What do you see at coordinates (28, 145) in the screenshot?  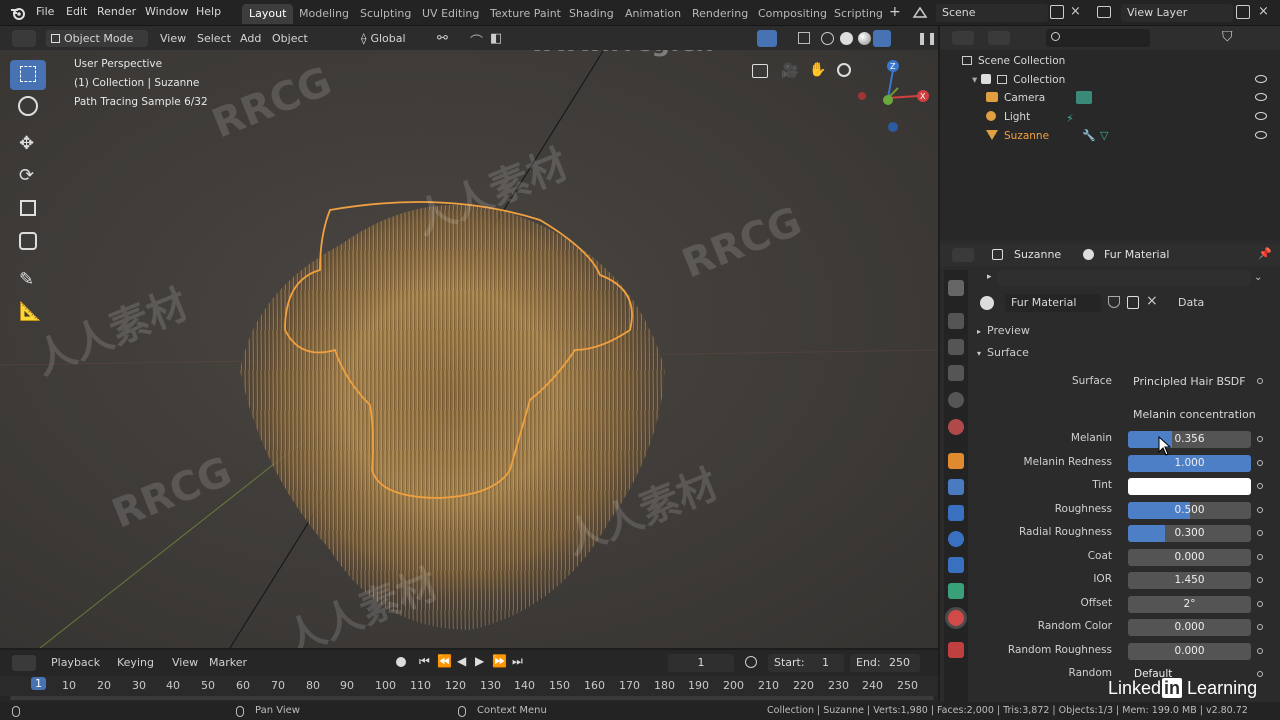 I see `move-tool: ✥` at bounding box center [28, 145].